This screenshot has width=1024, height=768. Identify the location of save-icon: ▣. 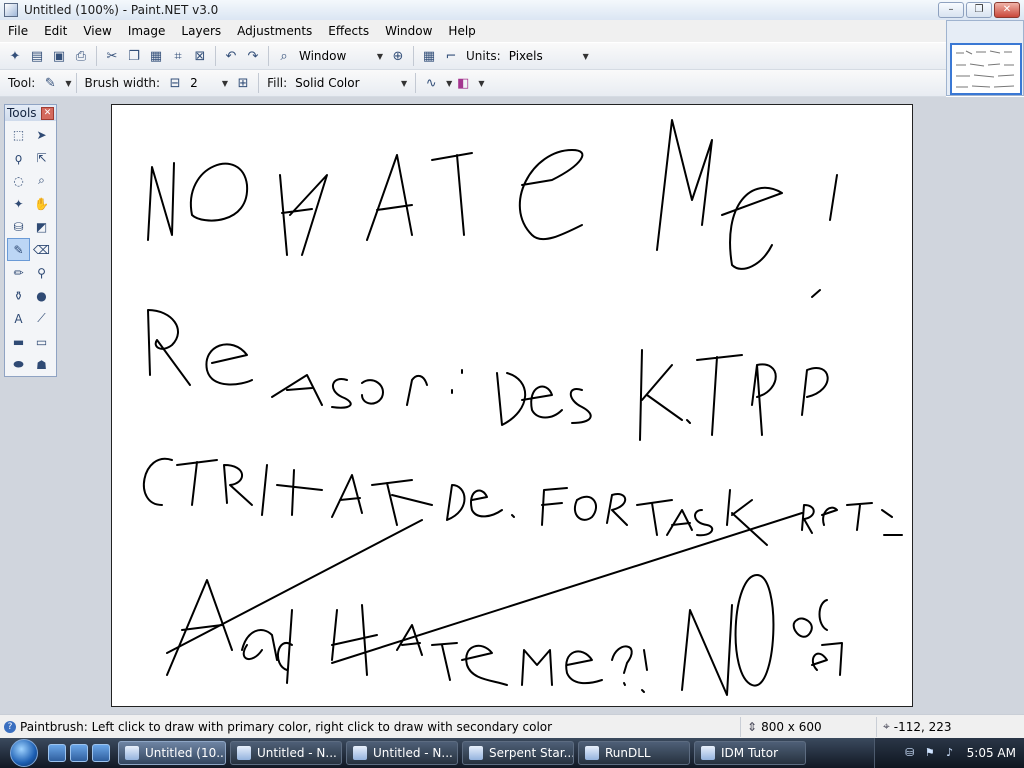
(59, 56).